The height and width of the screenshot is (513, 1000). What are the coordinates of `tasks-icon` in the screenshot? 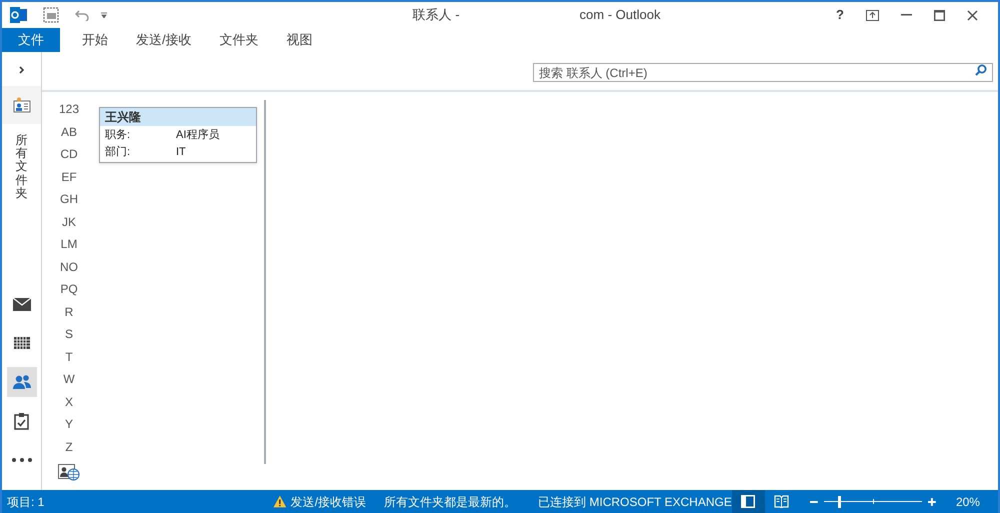 It's located at (21, 421).